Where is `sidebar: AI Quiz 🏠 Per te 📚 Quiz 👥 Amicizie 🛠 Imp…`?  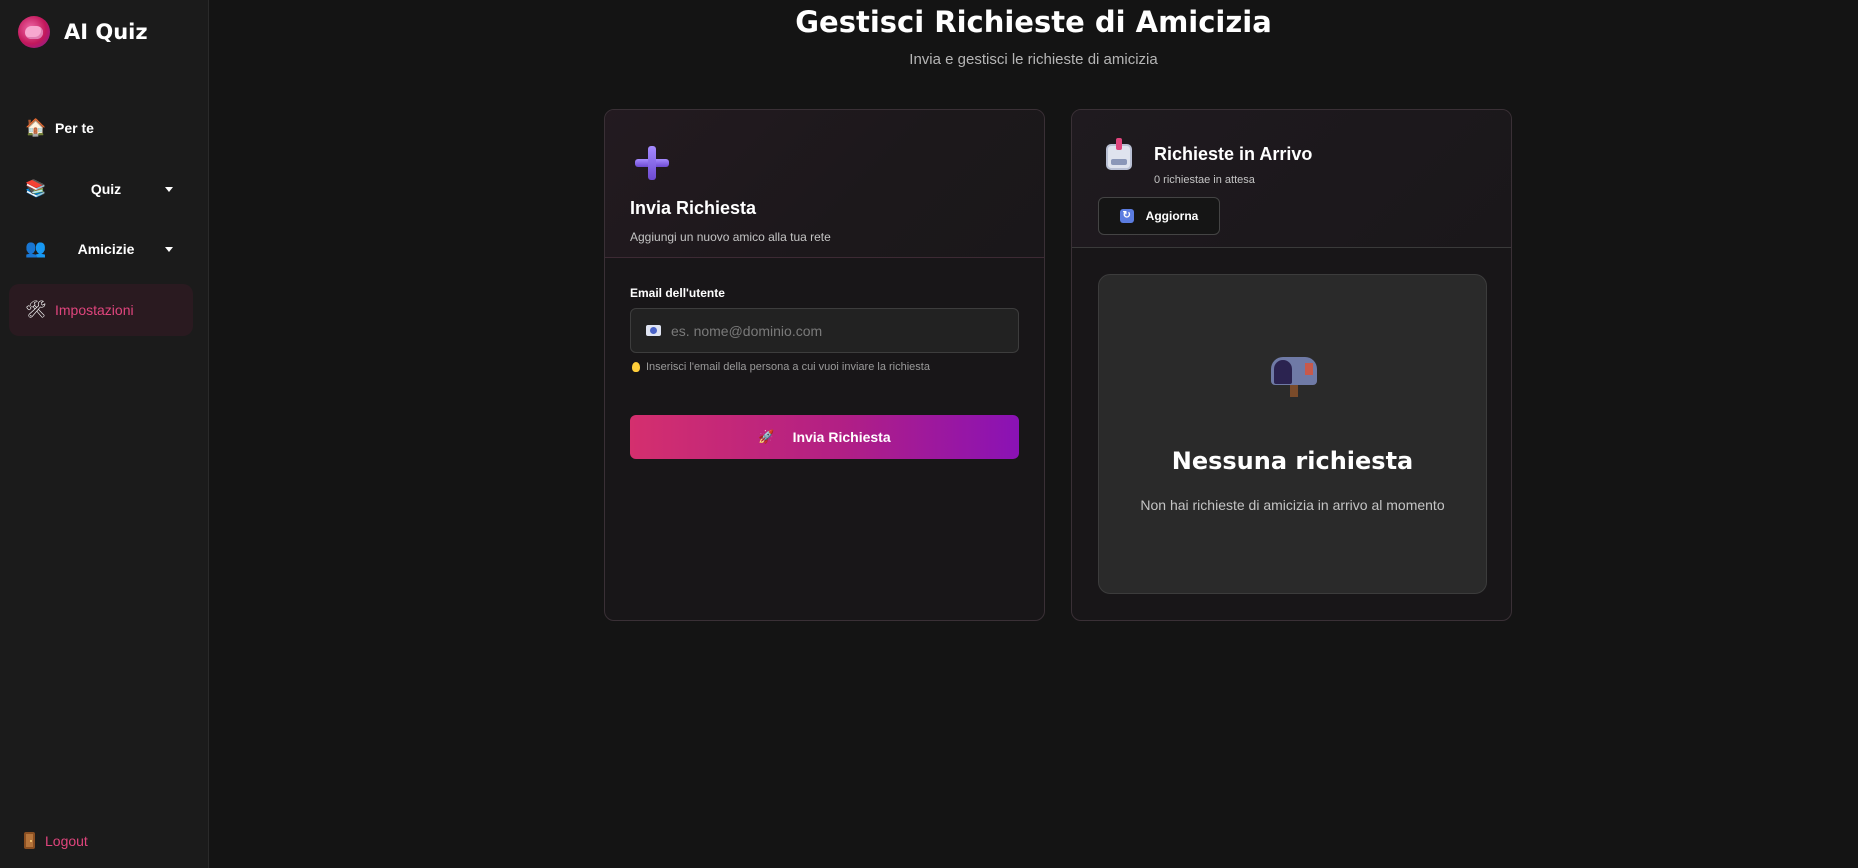
sidebar: AI Quiz 🏠 Per te 📚 Quiz 👥 Amicizie 🛠 Imp… is located at coordinates (104, 434).